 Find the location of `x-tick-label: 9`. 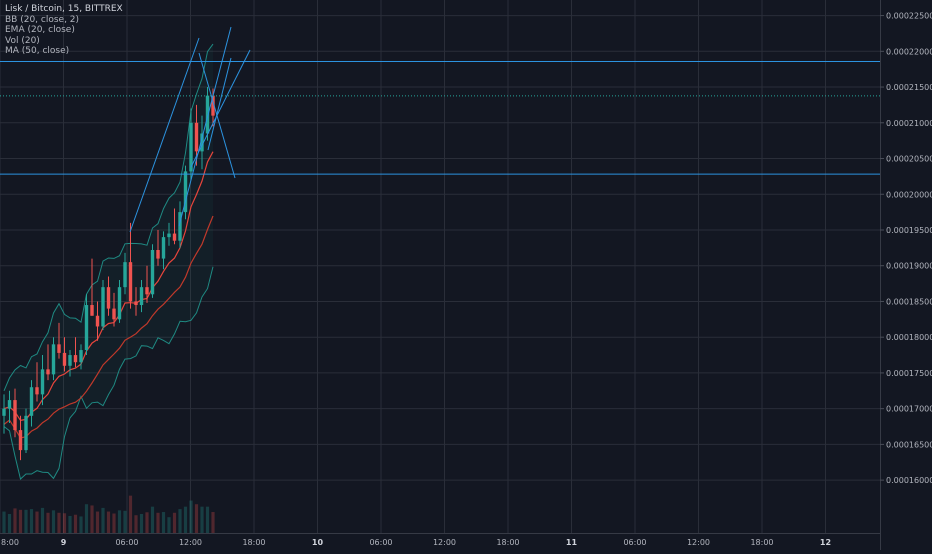

x-tick-label: 9 is located at coordinates (64, 542).